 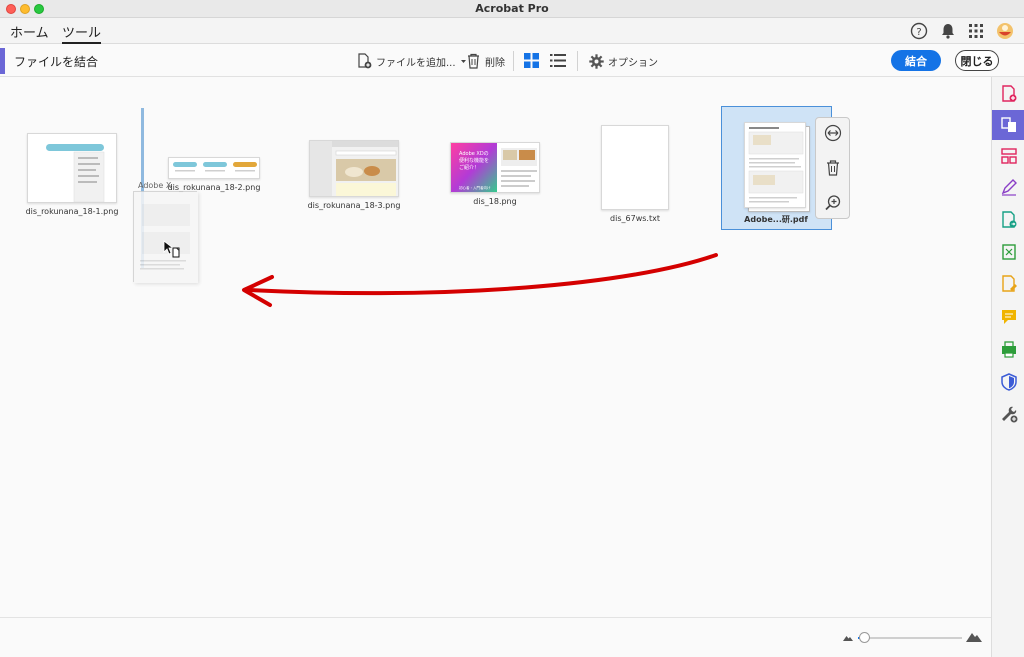 What do you see at coordinates (171, 249) in the screenshot?
I see `drag-cursor-icon` at bounding box center [171, 249].